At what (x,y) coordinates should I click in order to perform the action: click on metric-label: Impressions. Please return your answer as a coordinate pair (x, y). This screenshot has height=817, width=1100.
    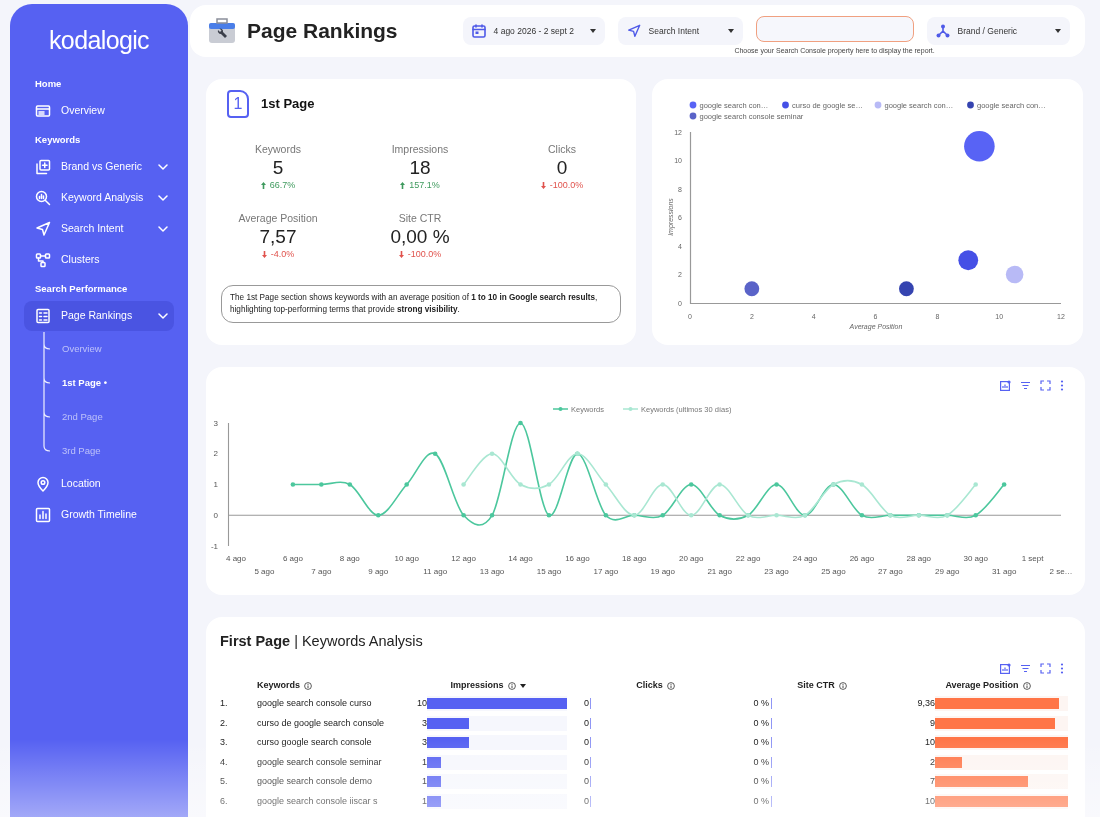
    Looking at the image, I should click on (420, 149).